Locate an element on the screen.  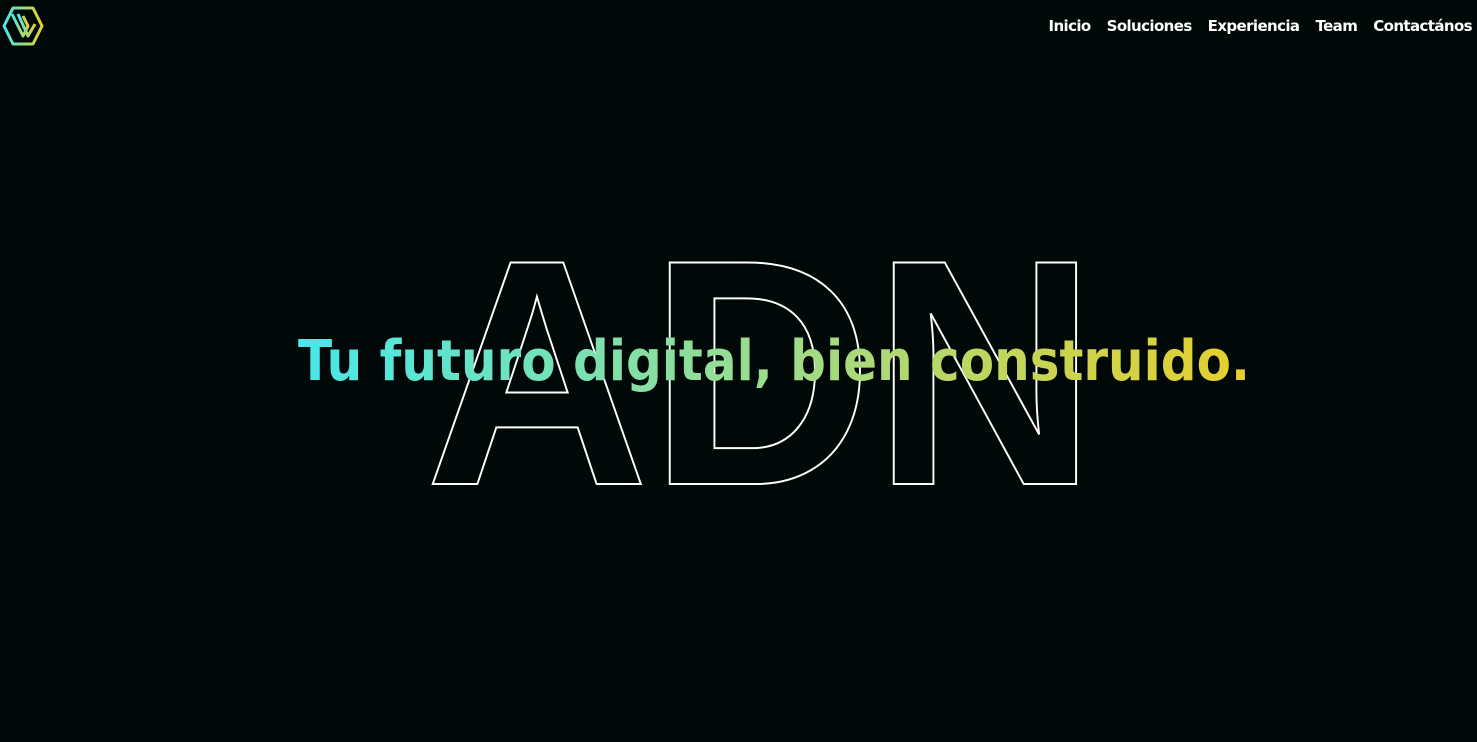
hero-tagline: Tu futuro digital, bien construido. is located at coordinates (774, 361).